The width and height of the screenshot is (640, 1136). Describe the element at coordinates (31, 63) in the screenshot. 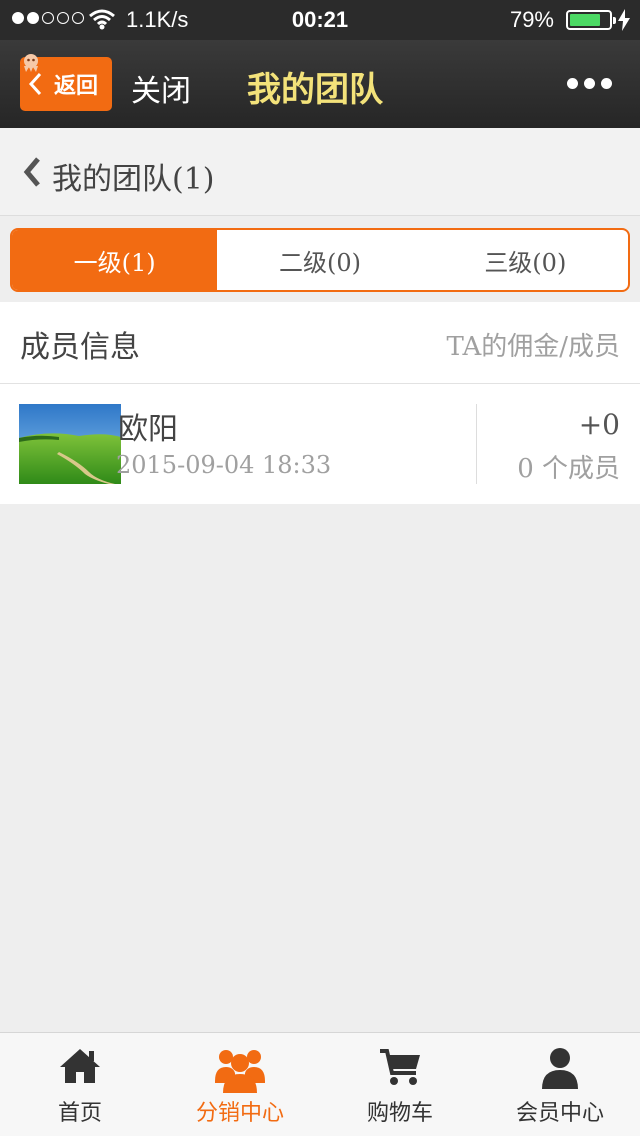

I see `mascot-icon` at that location.